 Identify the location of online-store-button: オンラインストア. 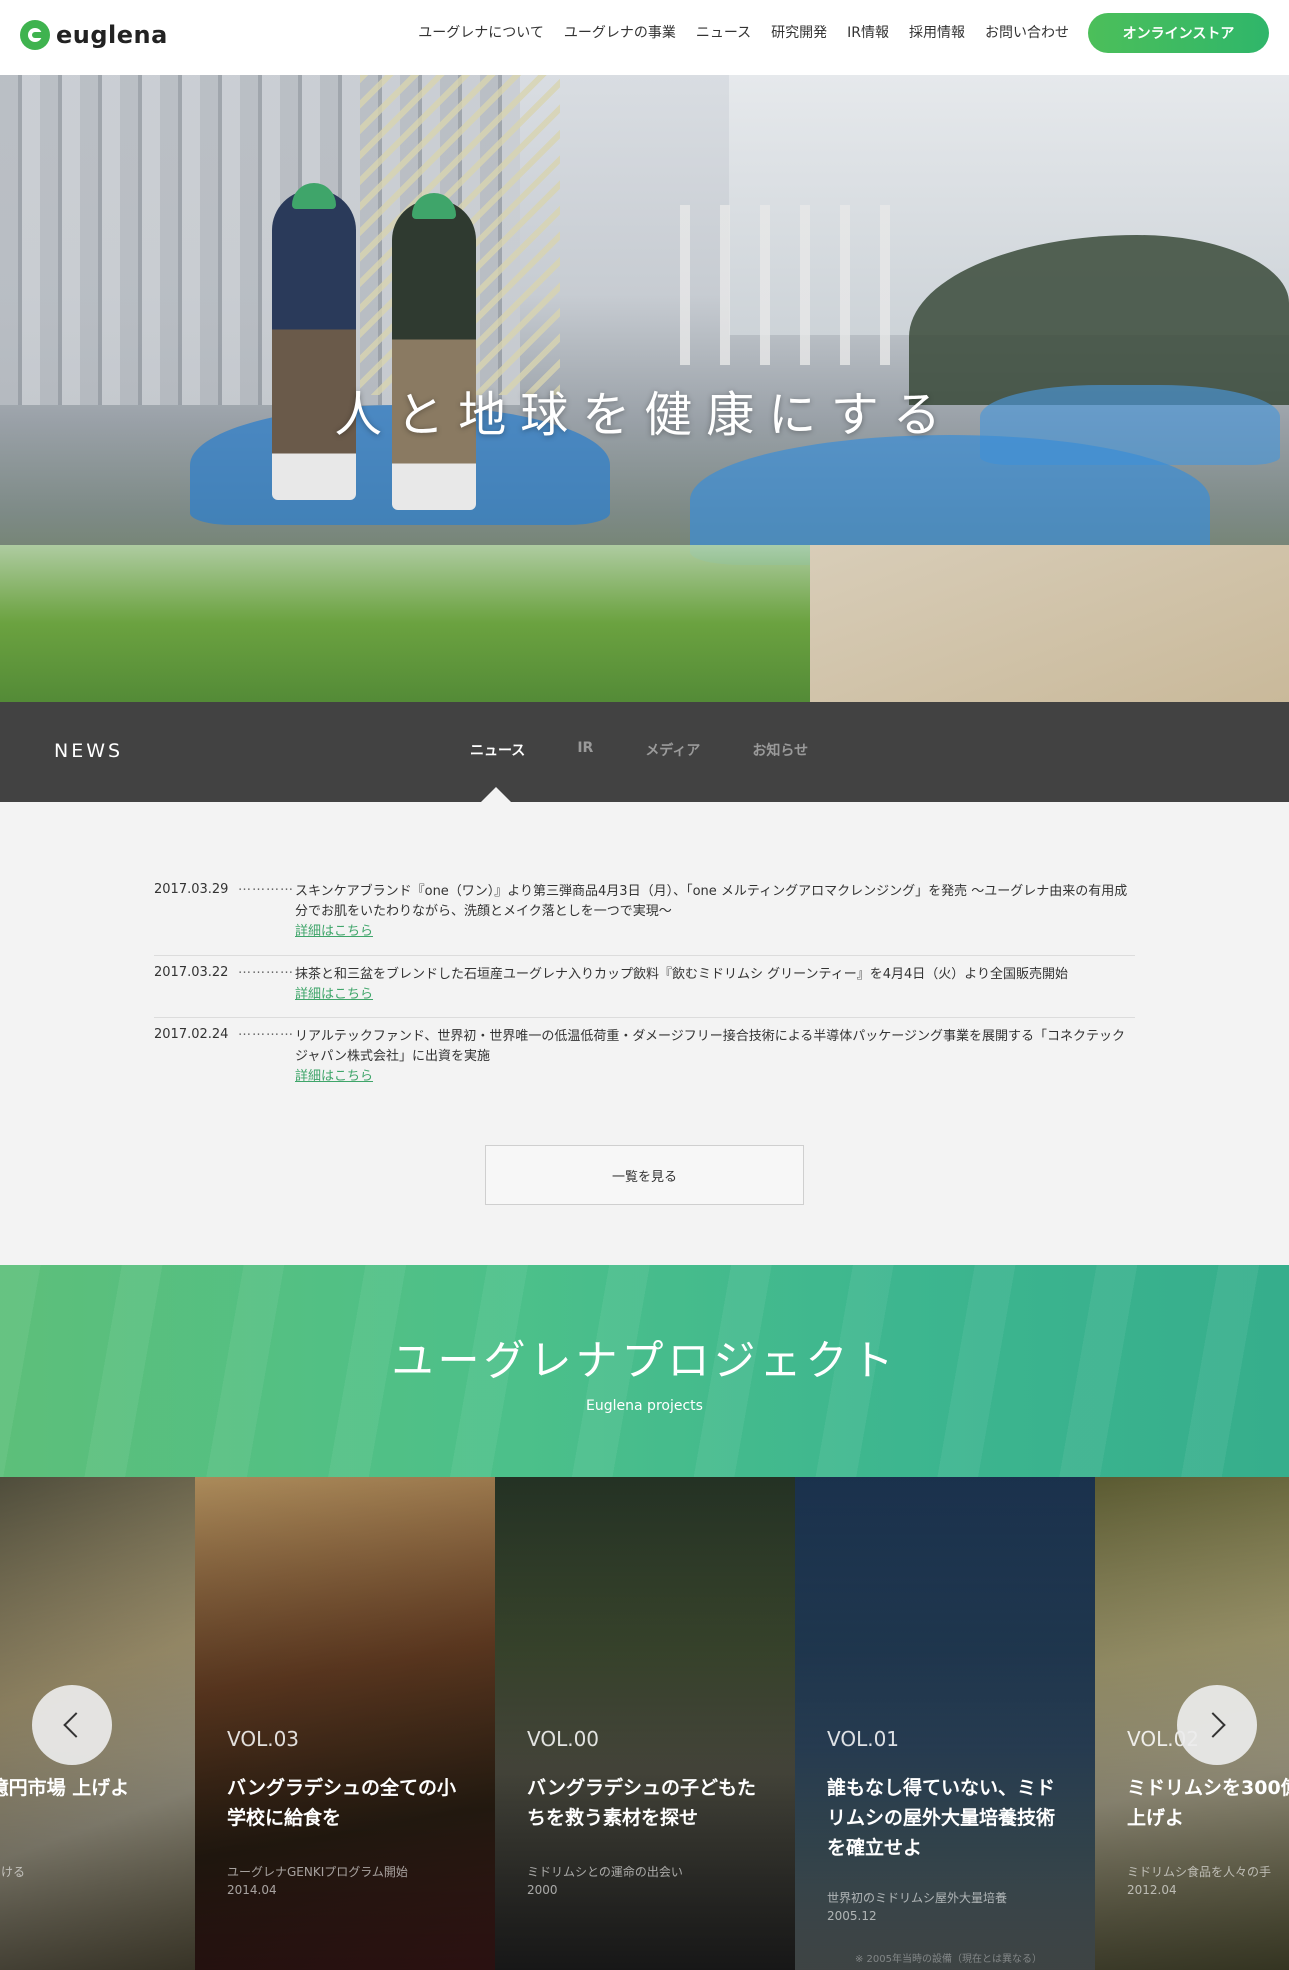
(1178, 33).